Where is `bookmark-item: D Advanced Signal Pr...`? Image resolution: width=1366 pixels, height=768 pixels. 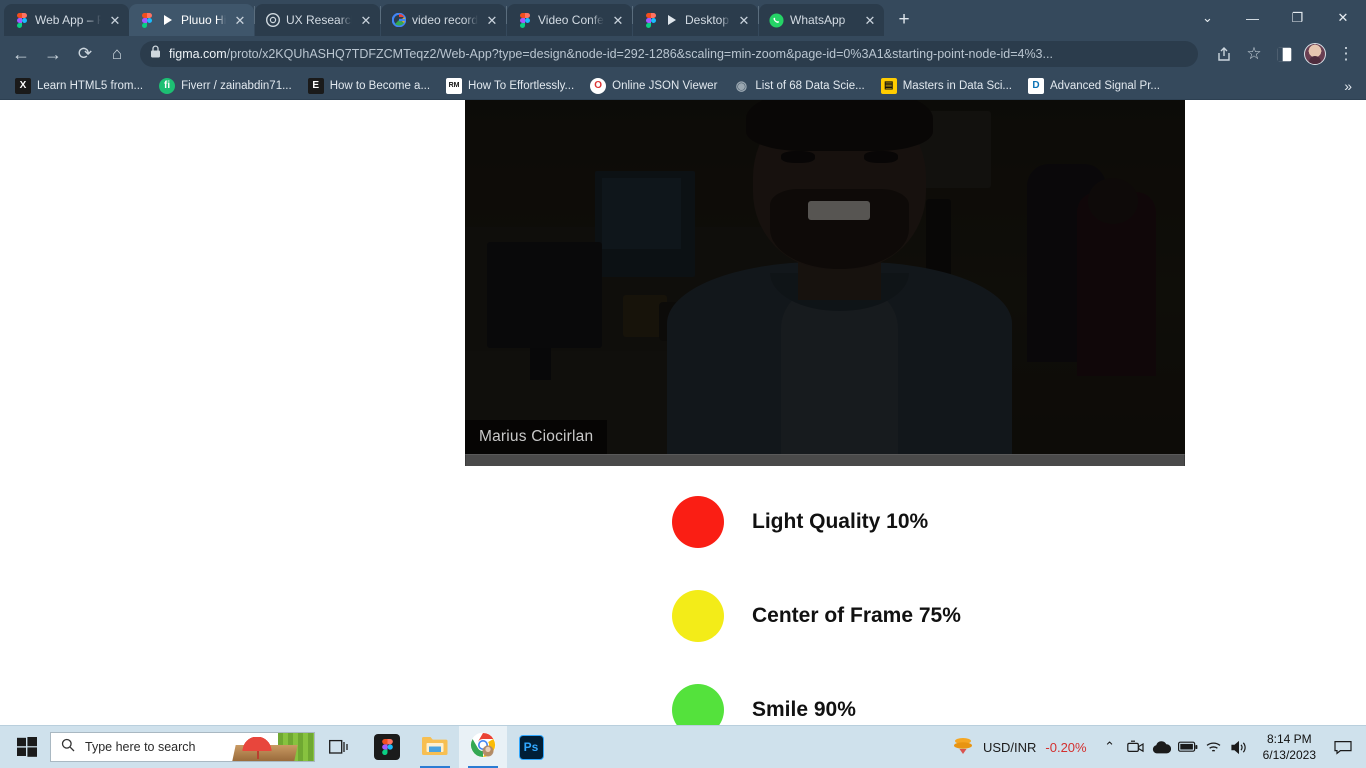
bookmark-item: D Advanced Signal Pr... is located at coordinates (1094, 86).